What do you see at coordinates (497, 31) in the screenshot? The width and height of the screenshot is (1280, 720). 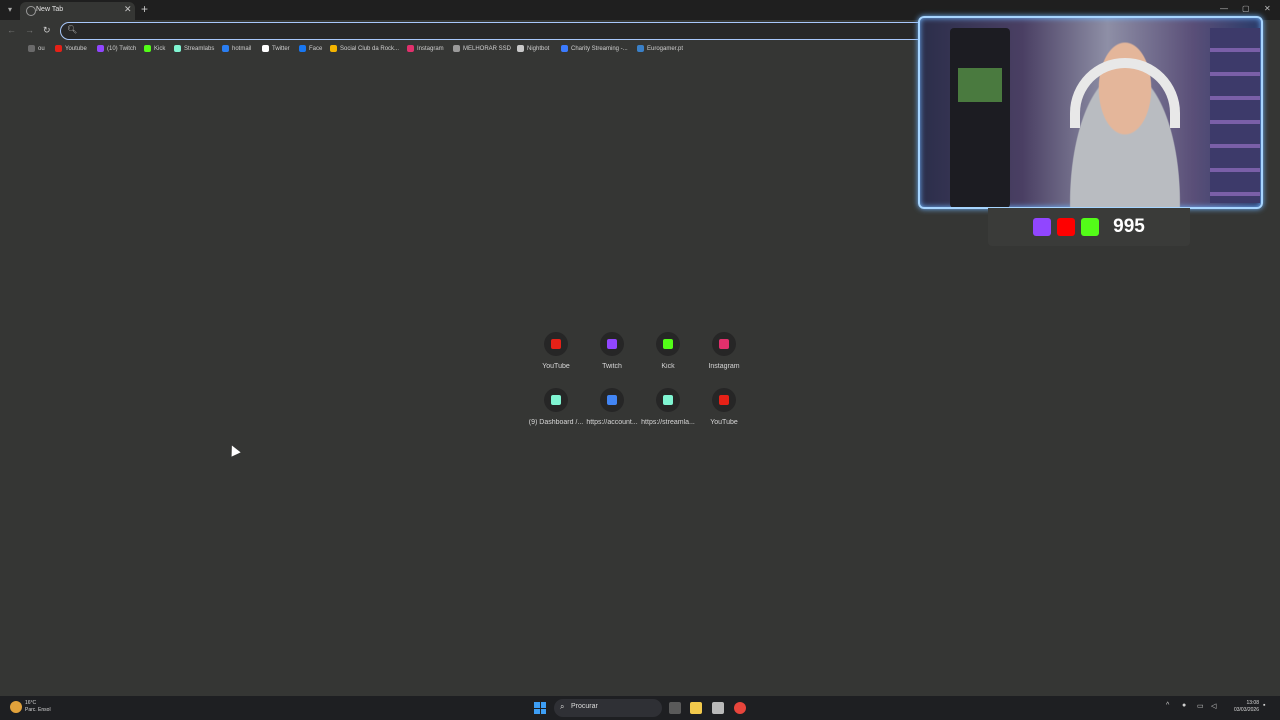 I see `address-bar: 🔍︎` at bounding box center [497, 31].